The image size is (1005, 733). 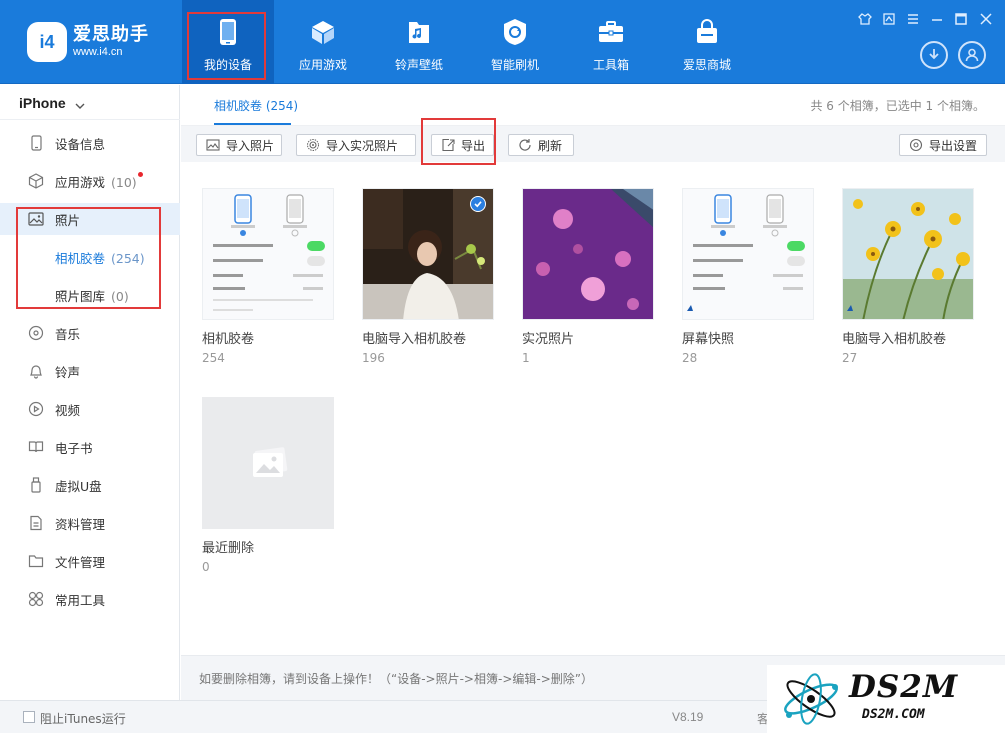 I want to click on watermark: DS2M DS2M.COM, so click(x=886, y=699).